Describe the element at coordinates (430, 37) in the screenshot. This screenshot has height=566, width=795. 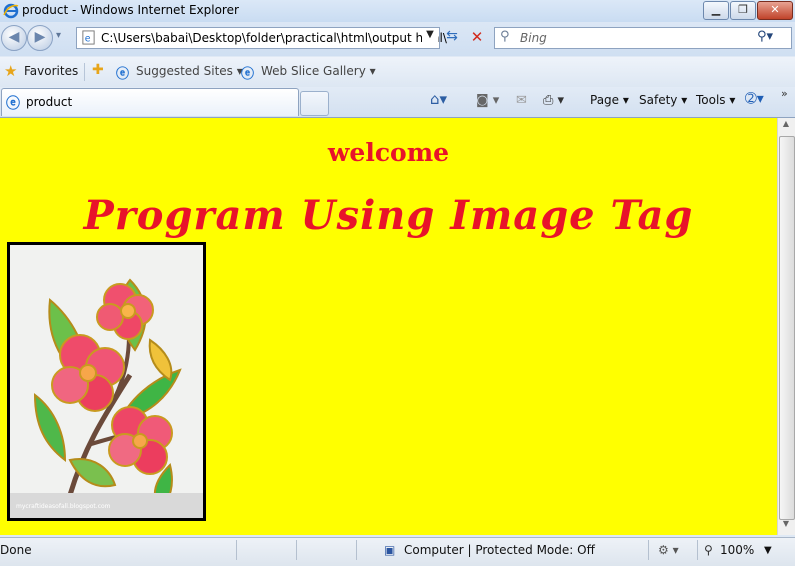
I see `address-dropdown-icon: ▼` at that location.